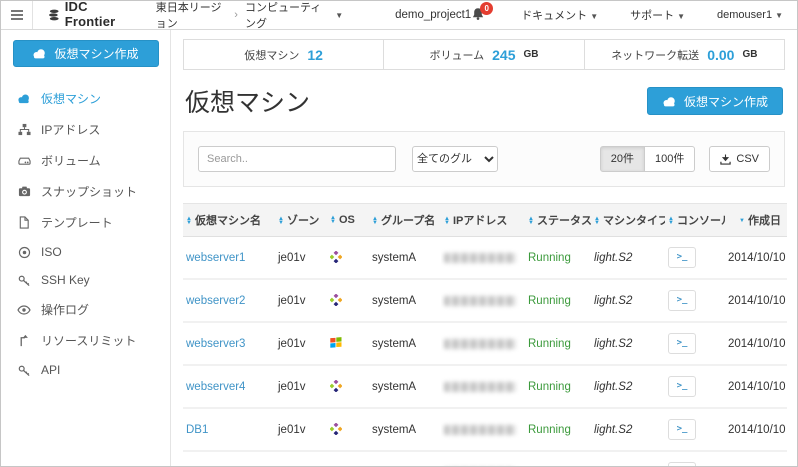 Image resolution: width=798 pixels, height=467 pixels. What do you see at coordinates (197, 430) in the screenshot?
I see `vm-name-link: DB1` at bounding box center [197, 430].